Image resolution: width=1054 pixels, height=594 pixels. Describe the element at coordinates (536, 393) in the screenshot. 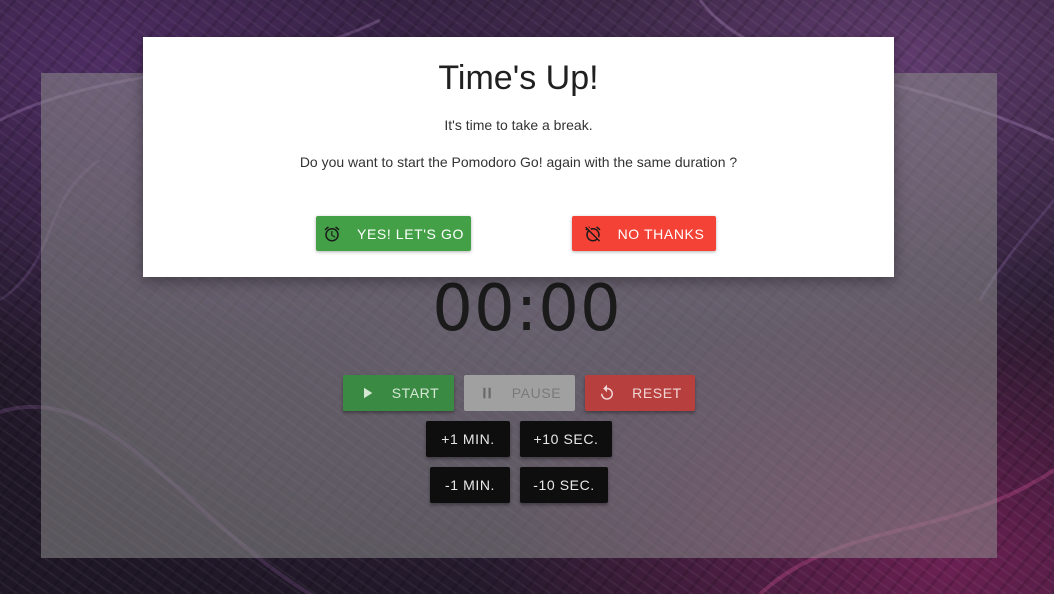

I see `pause-button-label: PAUSE` at that location.